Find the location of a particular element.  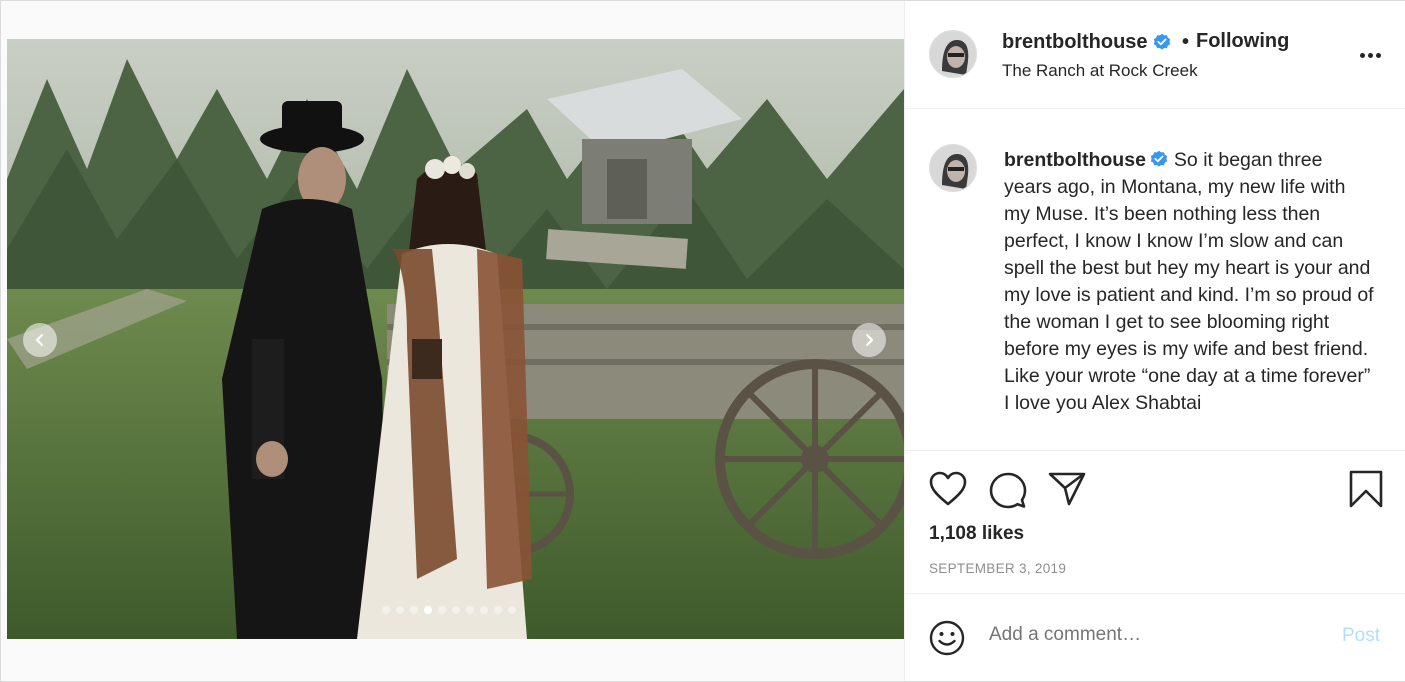

emoji-icon is located at coordinates (947, 638).